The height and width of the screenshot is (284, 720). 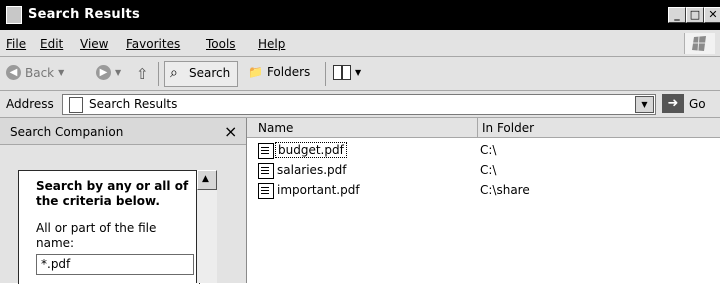 I want to click on address-bar: Address Search Results ▼ ➜ Go, so click(x=360, y=104).